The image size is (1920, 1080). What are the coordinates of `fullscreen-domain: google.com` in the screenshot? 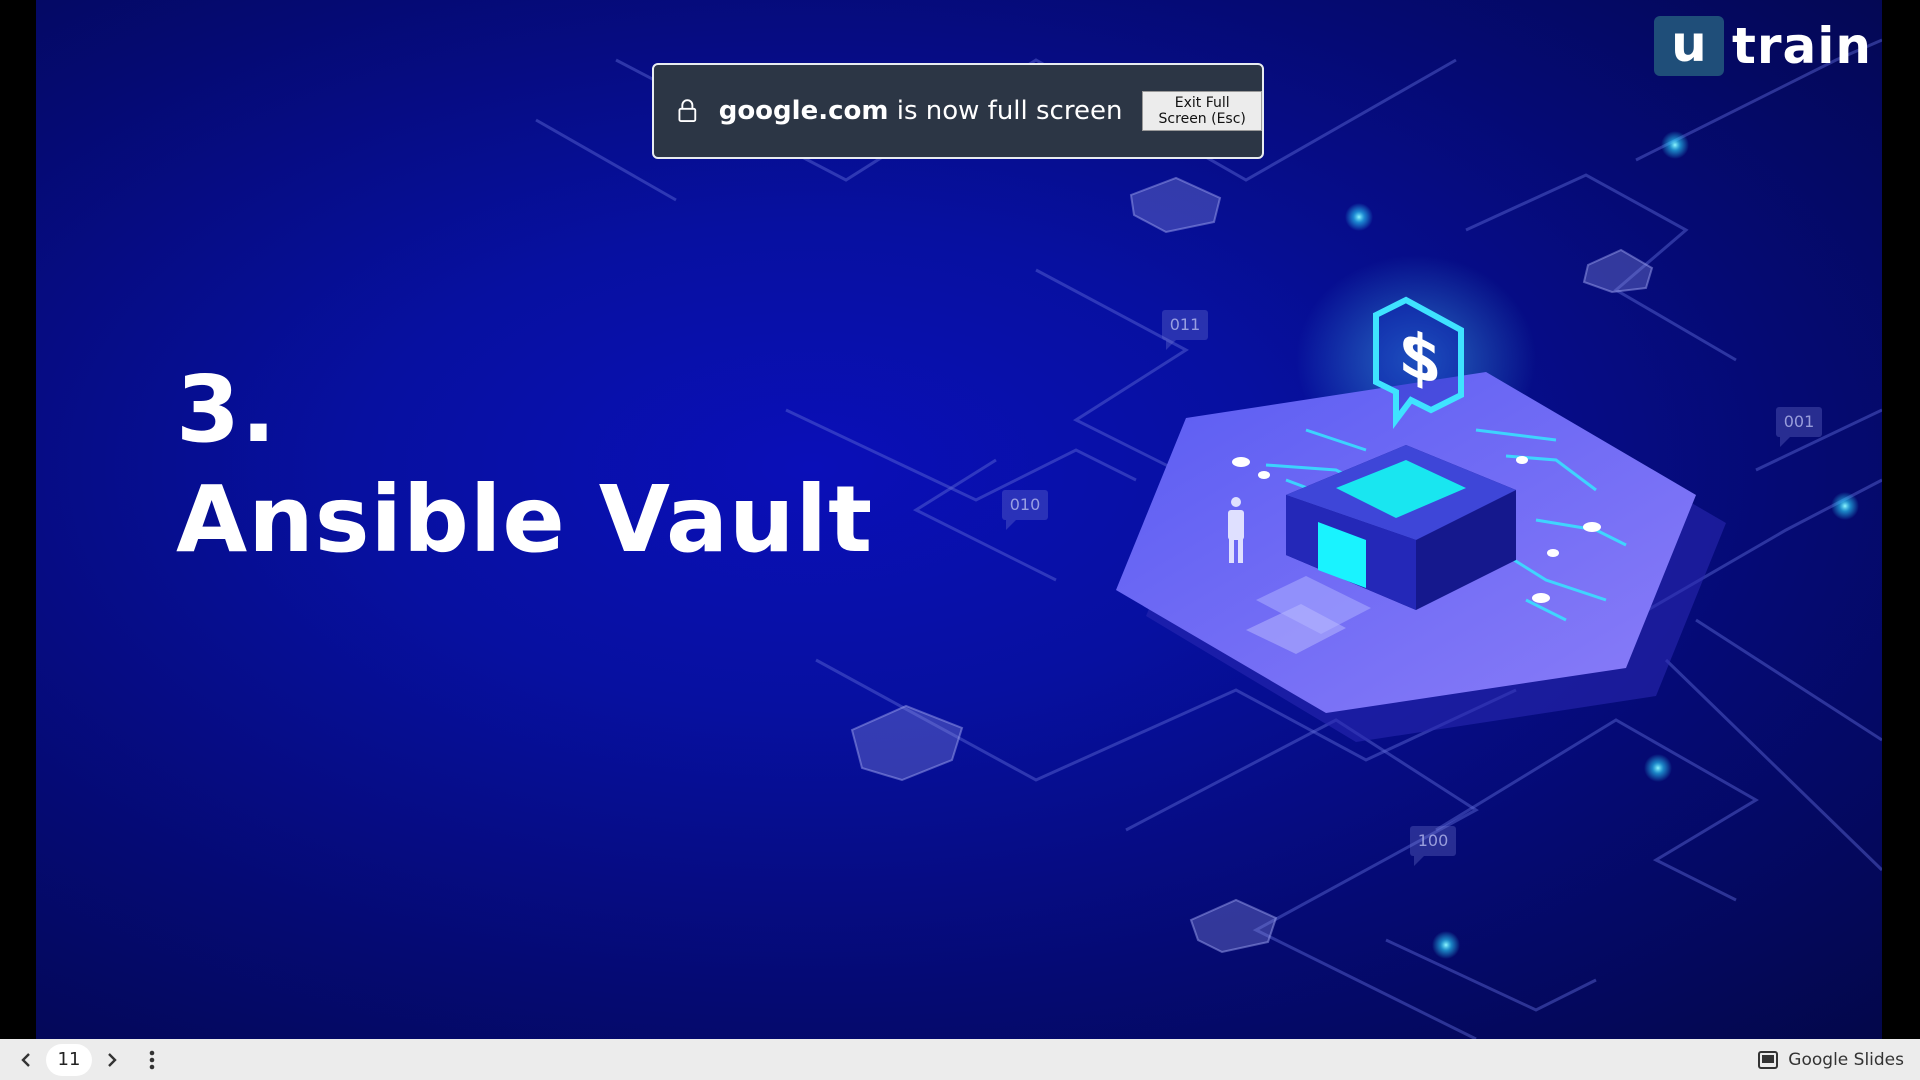 It's located at (803, 111).